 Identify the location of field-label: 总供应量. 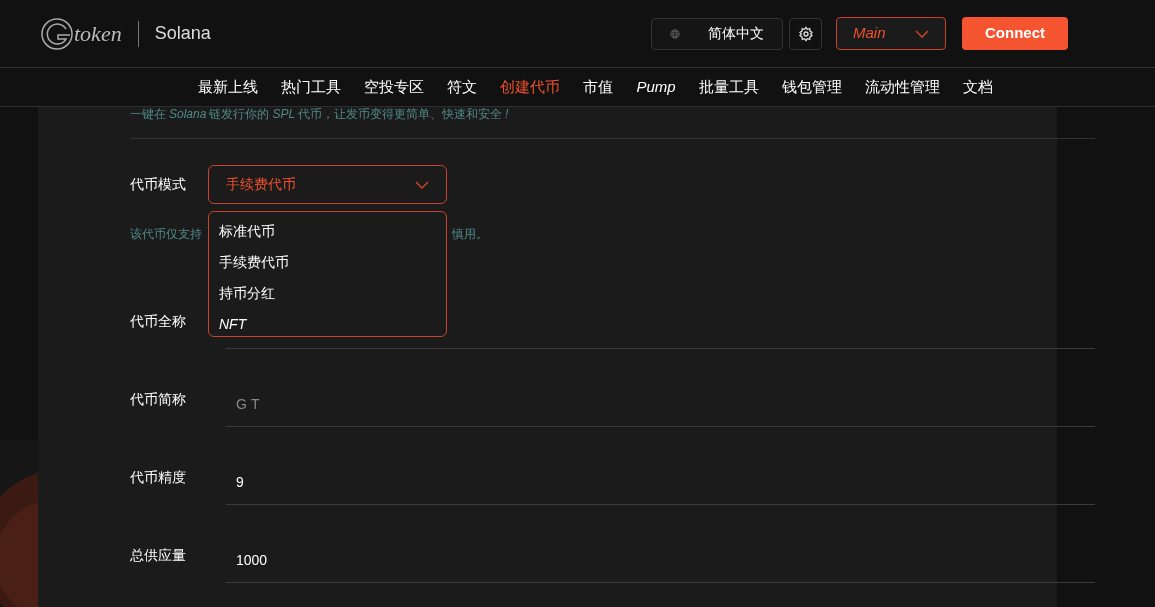
(158, 555).